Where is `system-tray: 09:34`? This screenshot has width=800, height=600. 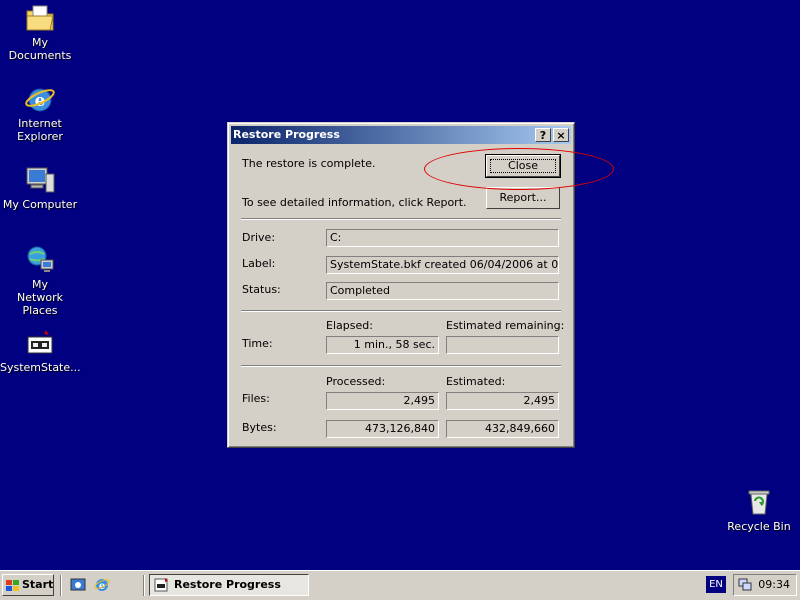
system-tray: 09:34 is located at coordinates (765, 585).